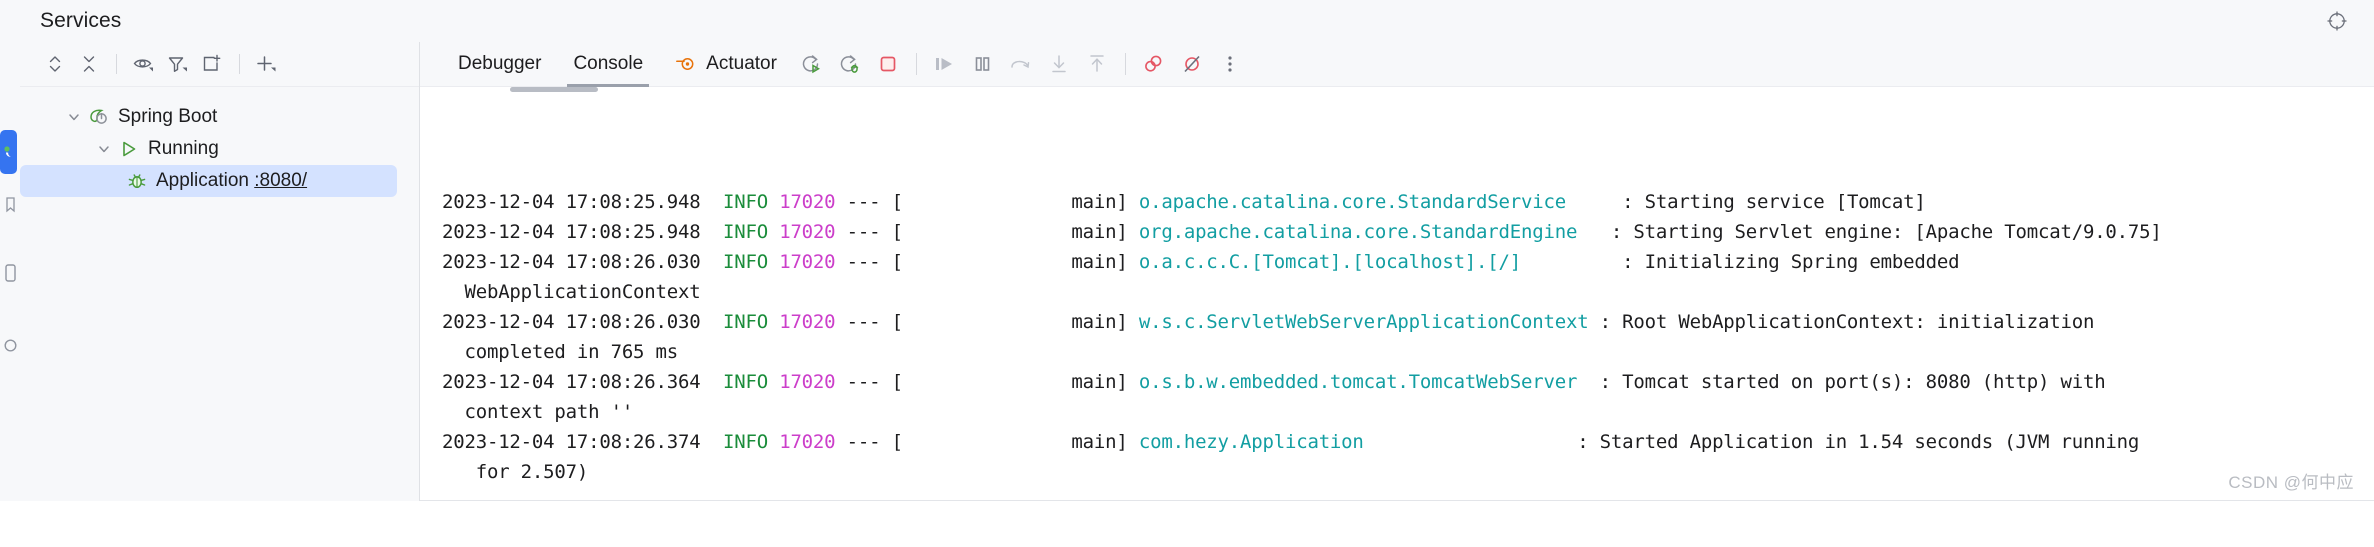  Describe the element at coordinates (2291, 482) in the screenshot. I see `watermark: CSDN @何中应` at that location.